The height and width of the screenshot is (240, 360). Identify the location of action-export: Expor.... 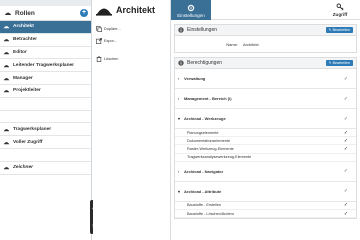
(113, 41).